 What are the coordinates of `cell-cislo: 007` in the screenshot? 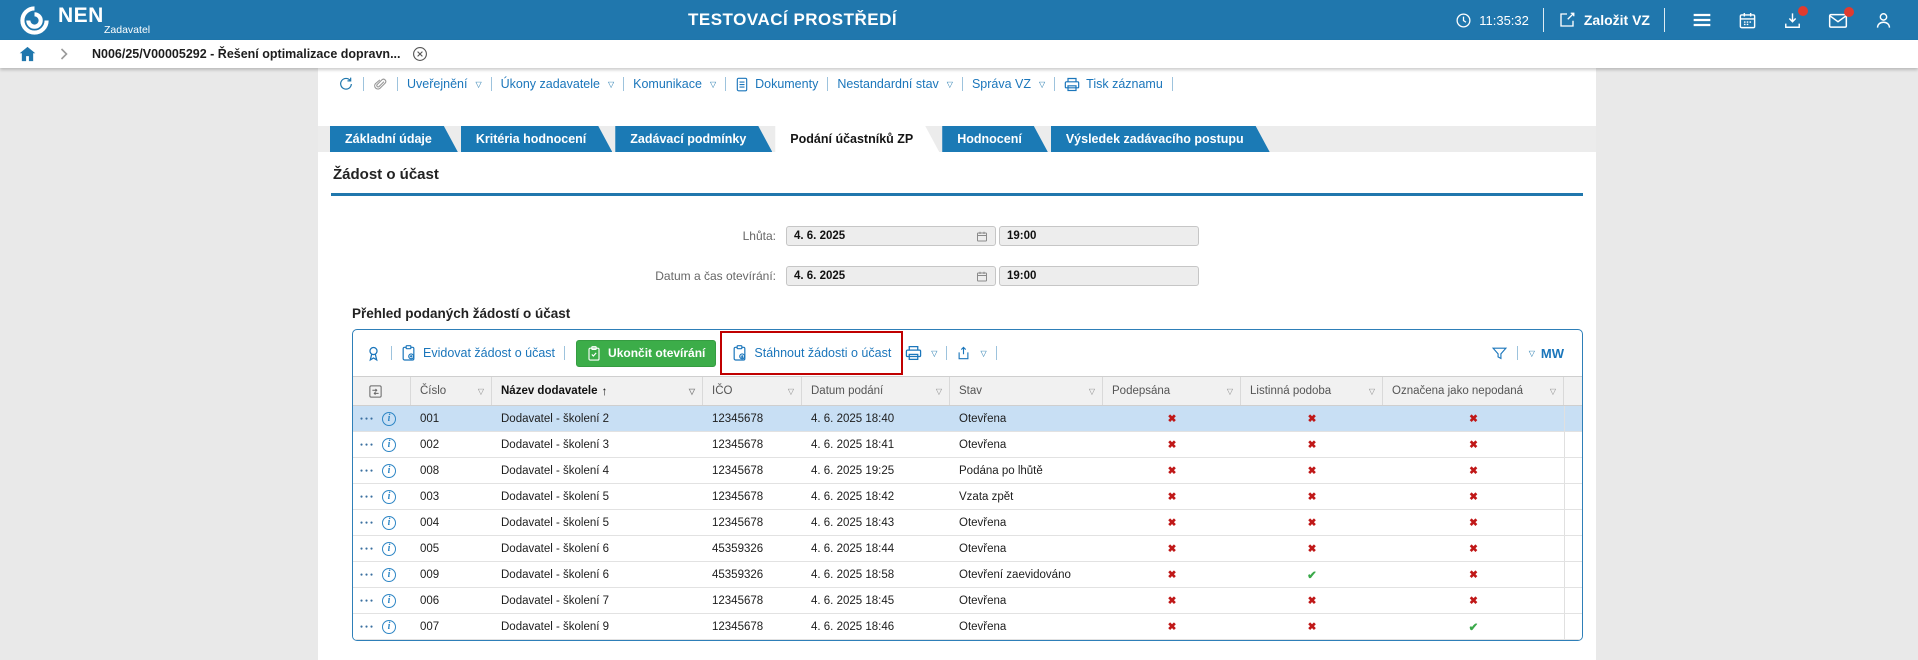 It's located at (430, 626).